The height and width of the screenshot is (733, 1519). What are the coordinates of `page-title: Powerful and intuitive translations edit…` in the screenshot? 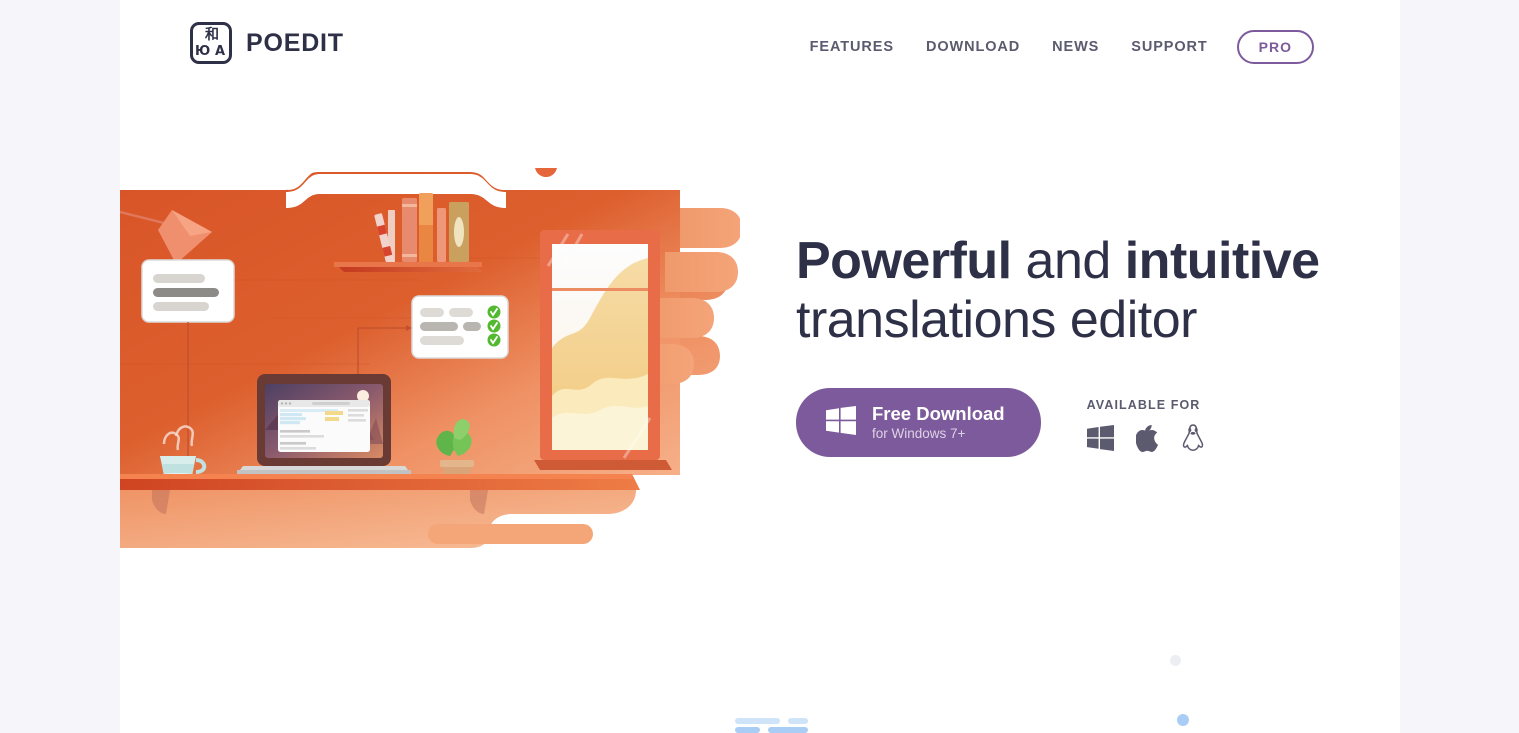 It's located at (1096, 291).